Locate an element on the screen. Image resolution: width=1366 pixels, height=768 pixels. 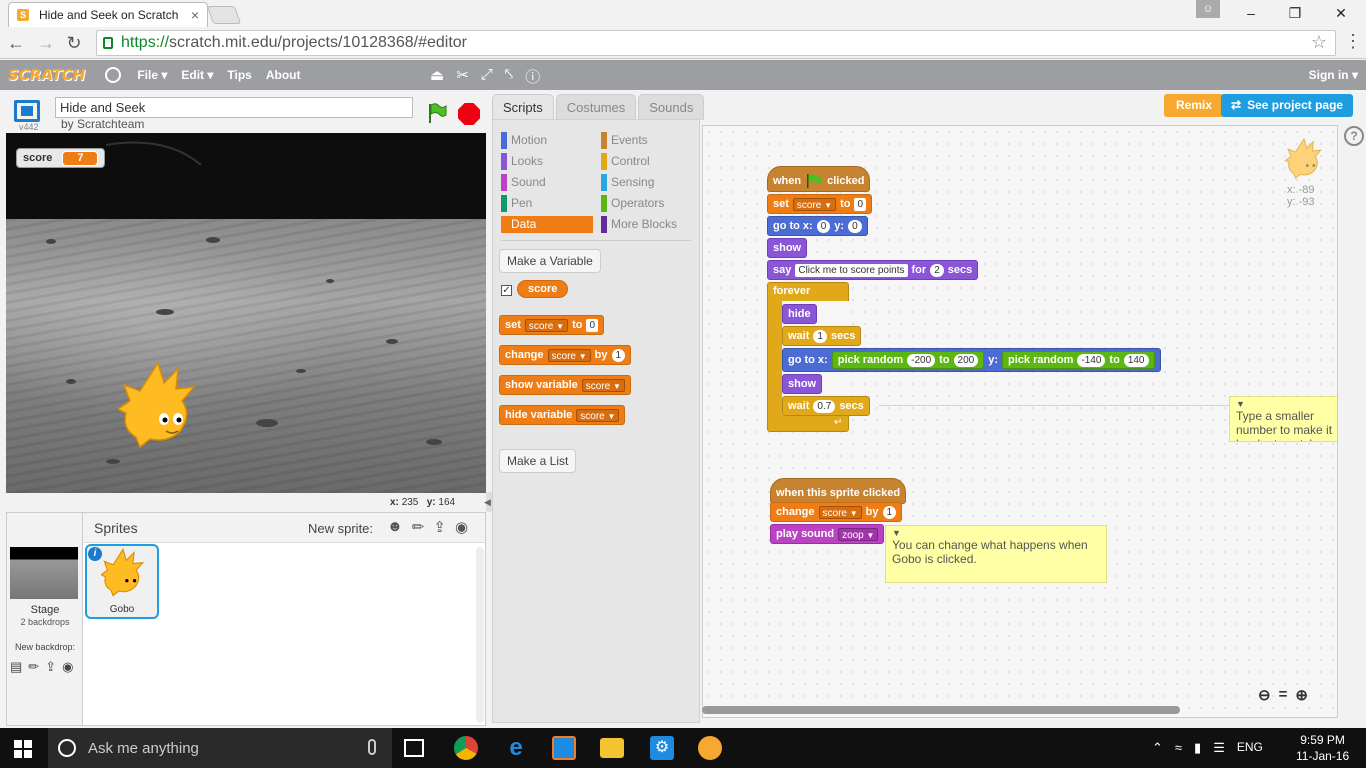
see-project-page-button: ⇄ See project page is located at coordinates (1287, 105).